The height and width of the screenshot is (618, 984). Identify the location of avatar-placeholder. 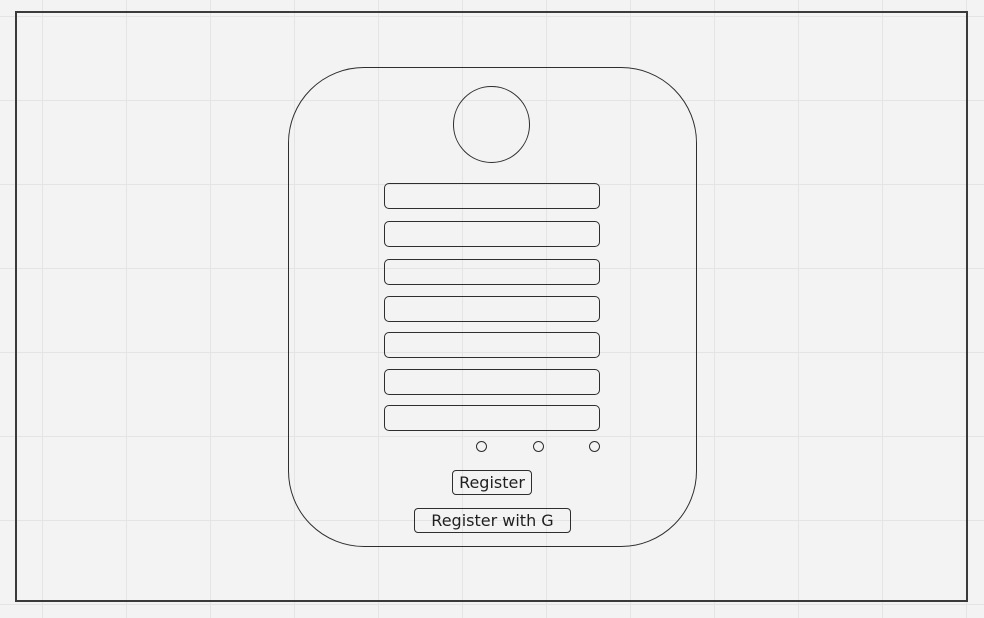
(491, 124).